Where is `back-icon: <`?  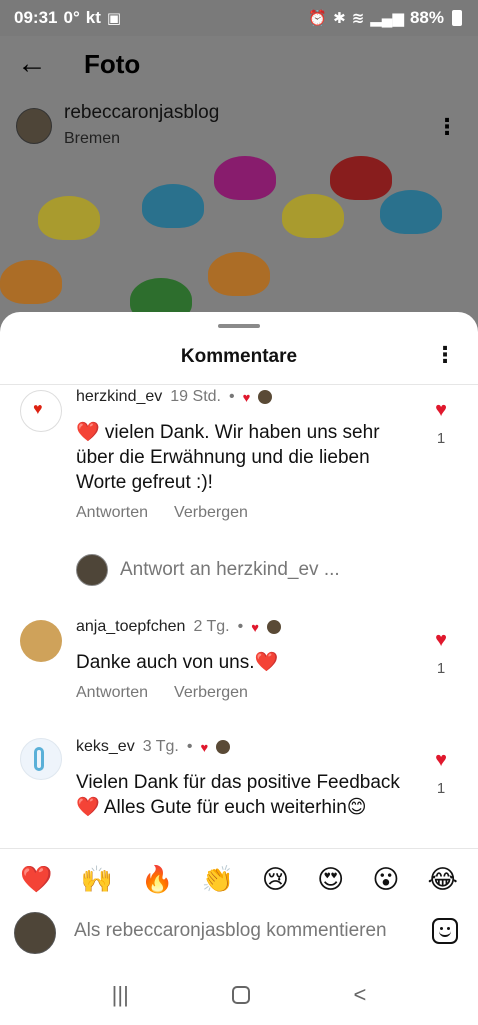 back-icon: < is located at coordinates (359, 995).